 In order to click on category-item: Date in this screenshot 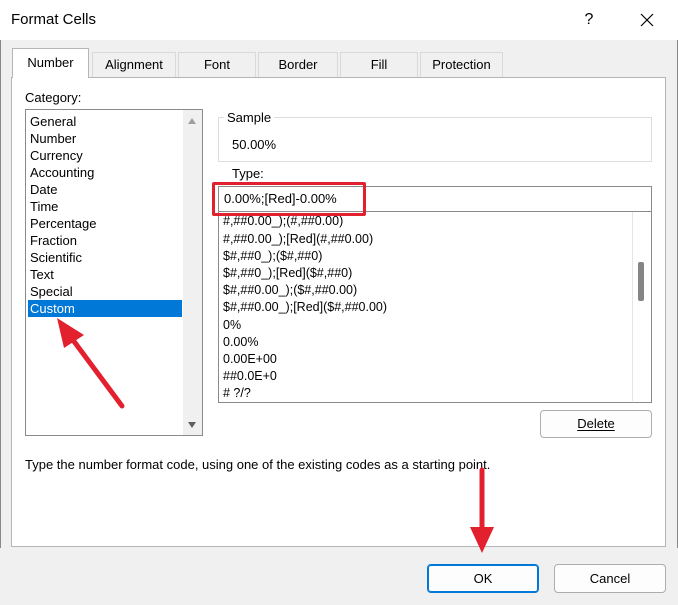, I will do `click(105, 189)`.